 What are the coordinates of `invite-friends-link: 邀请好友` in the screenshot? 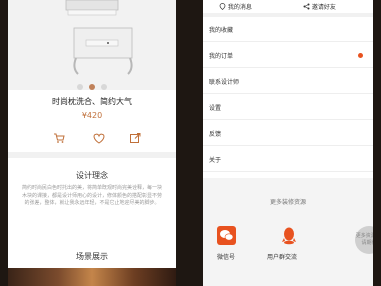 It's located at (319, 6).